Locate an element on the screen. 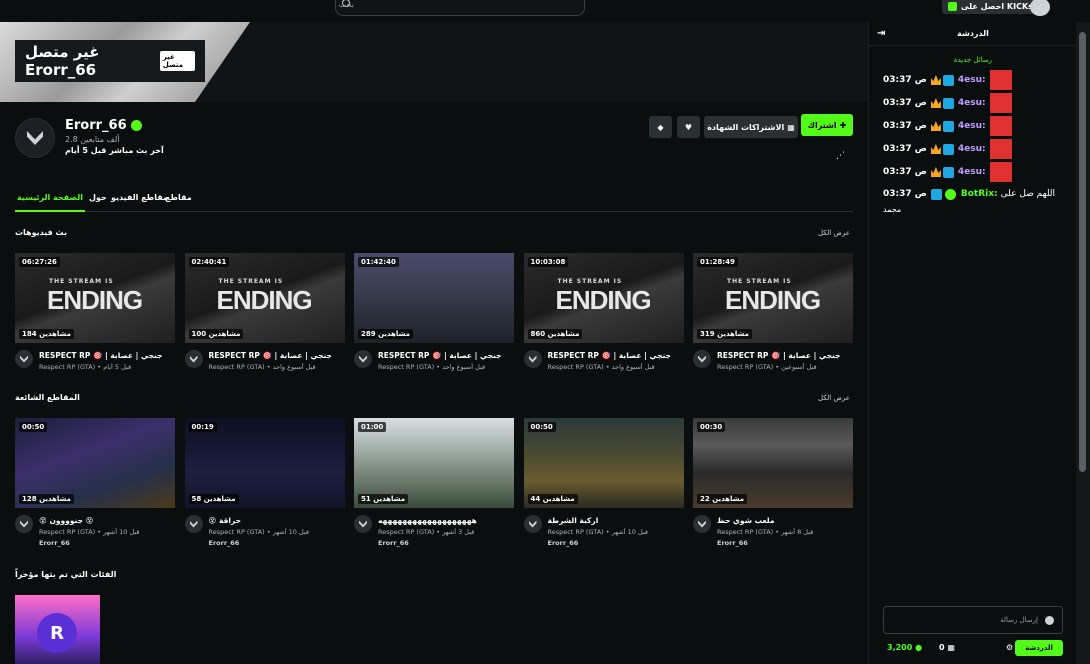 Image resolution: width=1090 pixels, height=664 pixels. channel-points: 3,200 ● is located at coordinates (904, 647).